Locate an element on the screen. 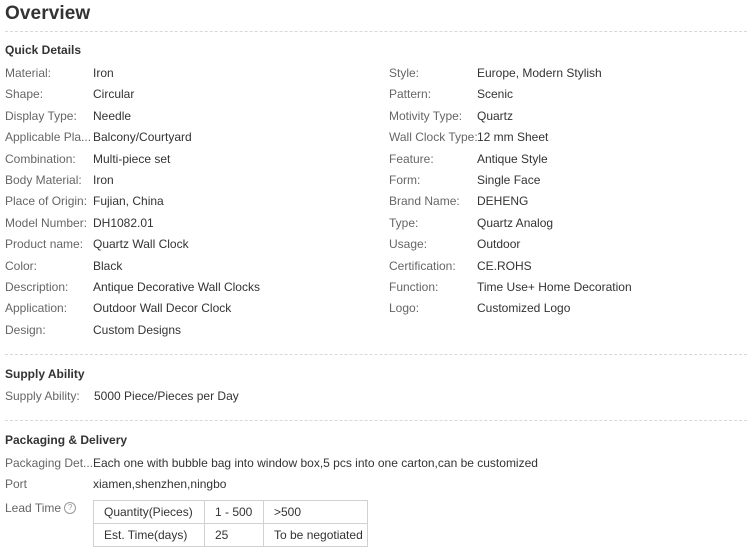 The width and height of the screenshot is (754, 554). port-value: xiamen,shenzhen,ningbo is located at coordinates (160, 484).